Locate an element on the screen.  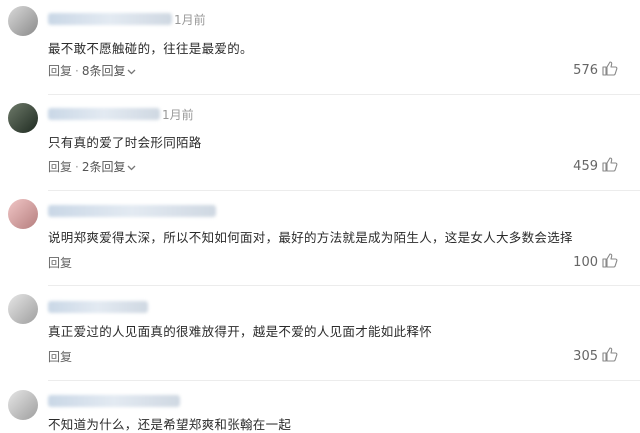
comment-text: 不知道为什么，还是希望郑爽和张翰在一起 is located at coordinates (170, 424).